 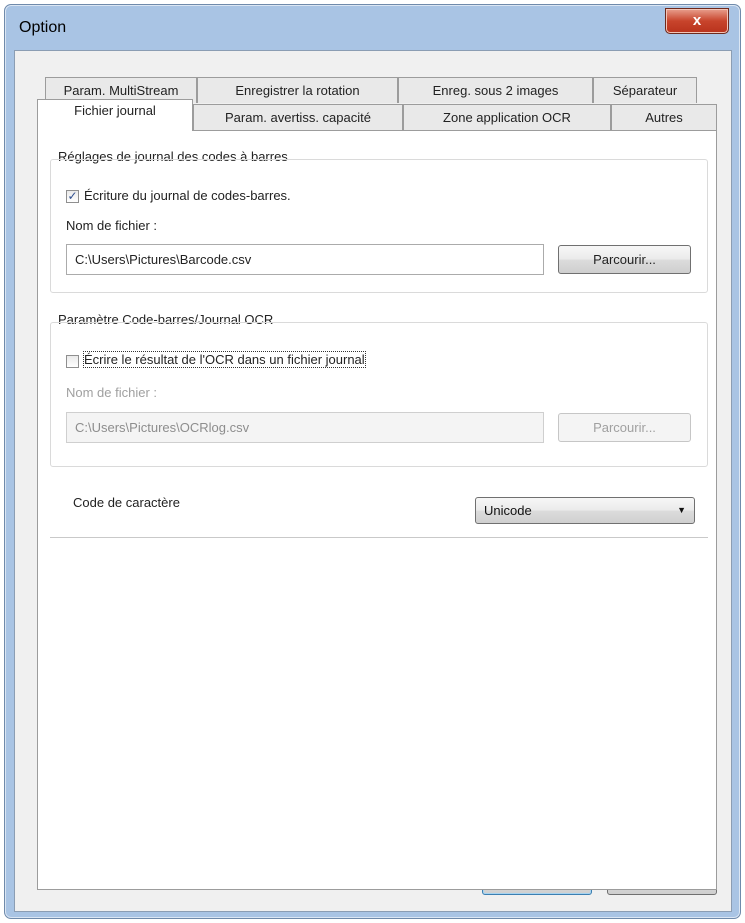 I want to click on checkmark-icon: ✓, so click(x=72, y=196).